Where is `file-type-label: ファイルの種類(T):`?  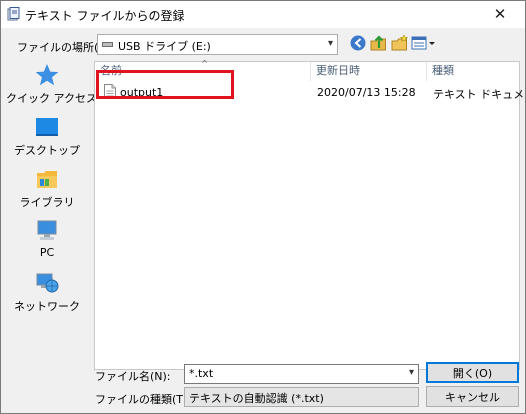 file-type-label: ファイルの種類(T): is located at coordinates (143, 399).